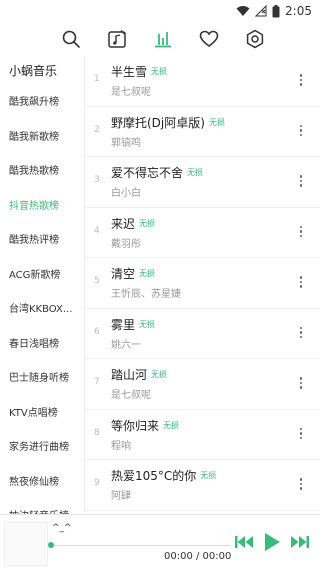  I want to click on settings-button, so click(255, 39).